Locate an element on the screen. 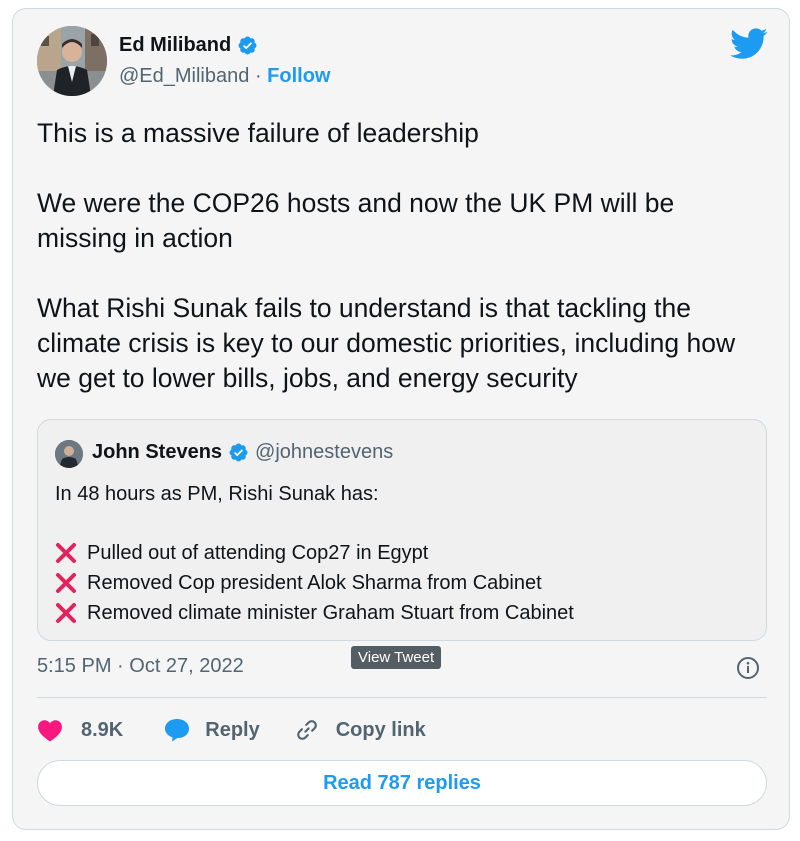 The width and height of the screenshot is (800, 841). author-avatar is located at coordinates (72, 61).